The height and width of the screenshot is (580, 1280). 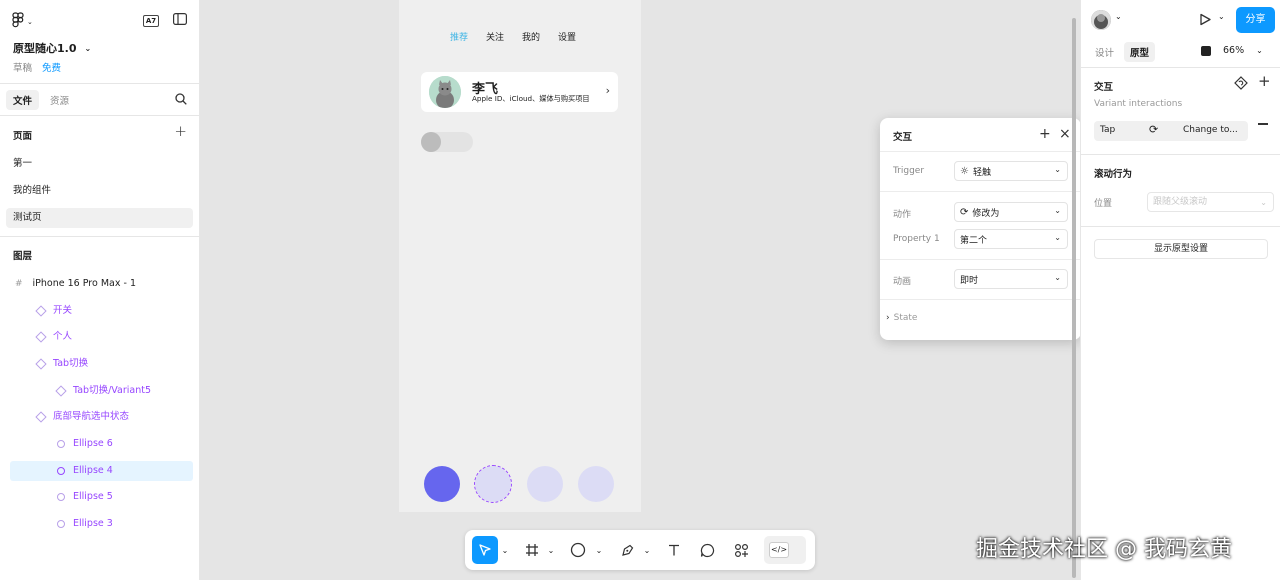 I want to click on layer-item: 底部导航选中状态, so click(x=82, y=417).